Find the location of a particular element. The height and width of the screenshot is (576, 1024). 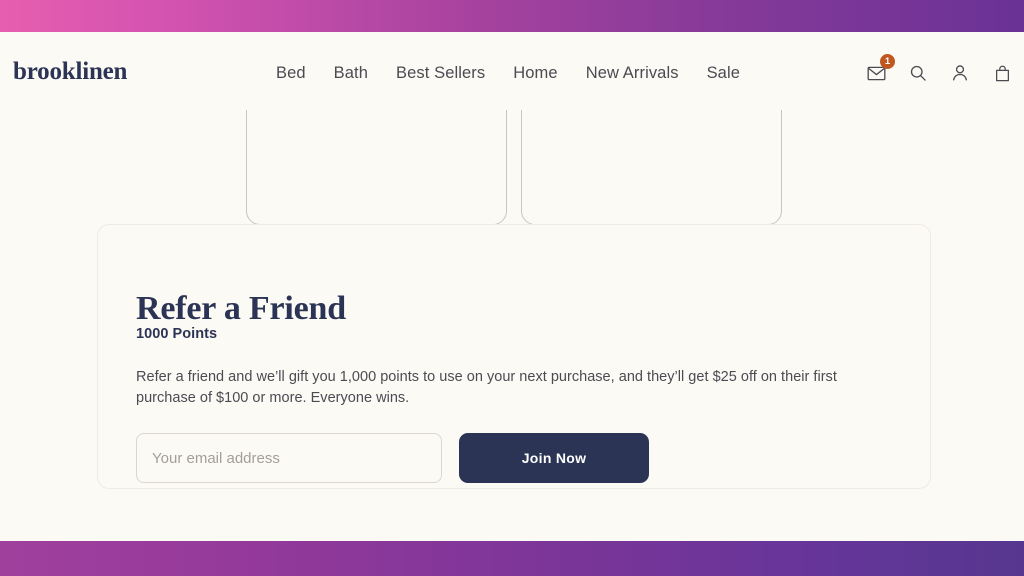

nav-item-bath: Bath is located at coordinates (351, 73).